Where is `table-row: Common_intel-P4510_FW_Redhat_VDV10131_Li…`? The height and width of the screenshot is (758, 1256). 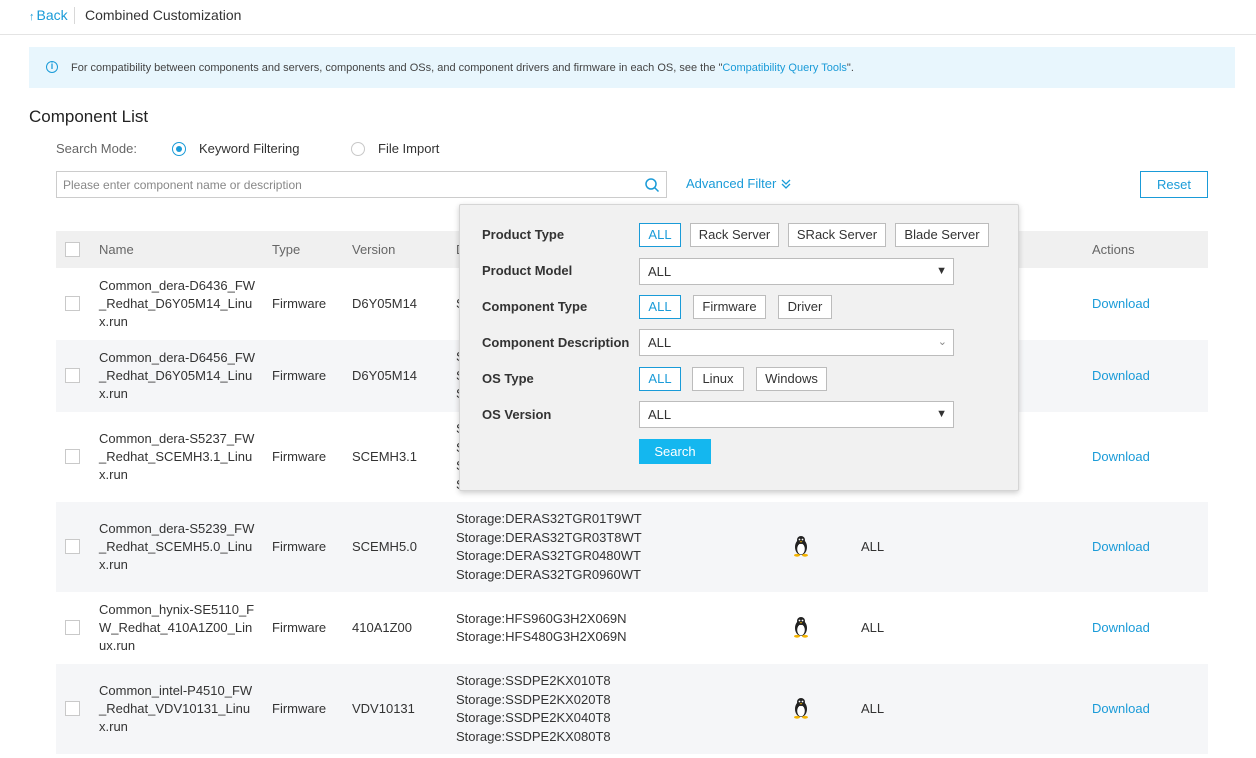 table-row: Common_intel-P4510_FW_Redhat_VDV10131_Li… is located at coordinates (632, 709).